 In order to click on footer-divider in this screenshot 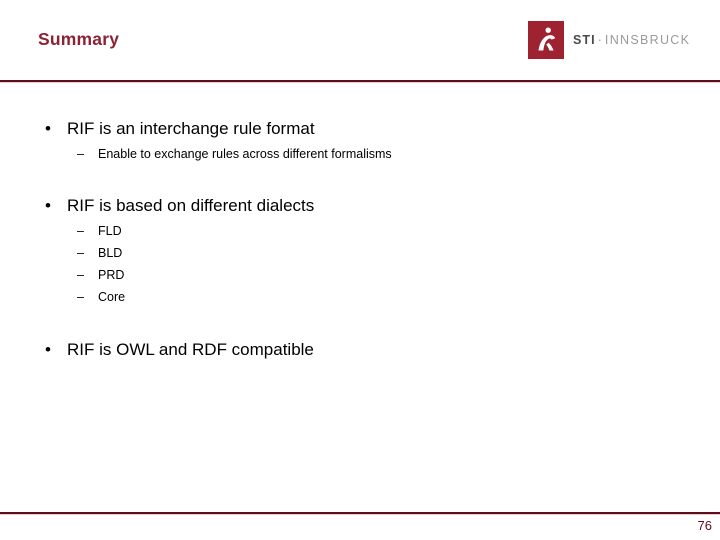, I will do `click(360, 513)`.